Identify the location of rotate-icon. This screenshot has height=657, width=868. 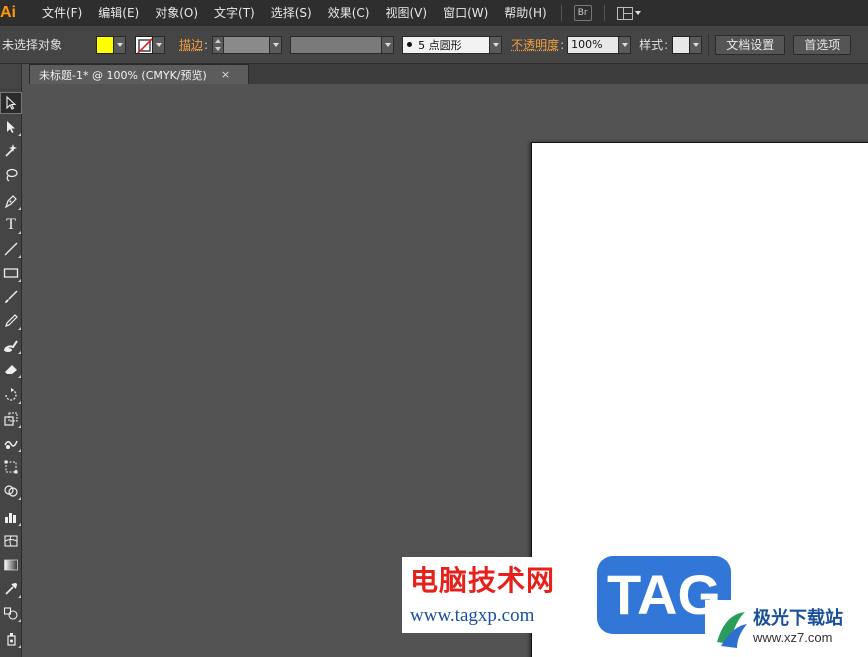
(11, 394).